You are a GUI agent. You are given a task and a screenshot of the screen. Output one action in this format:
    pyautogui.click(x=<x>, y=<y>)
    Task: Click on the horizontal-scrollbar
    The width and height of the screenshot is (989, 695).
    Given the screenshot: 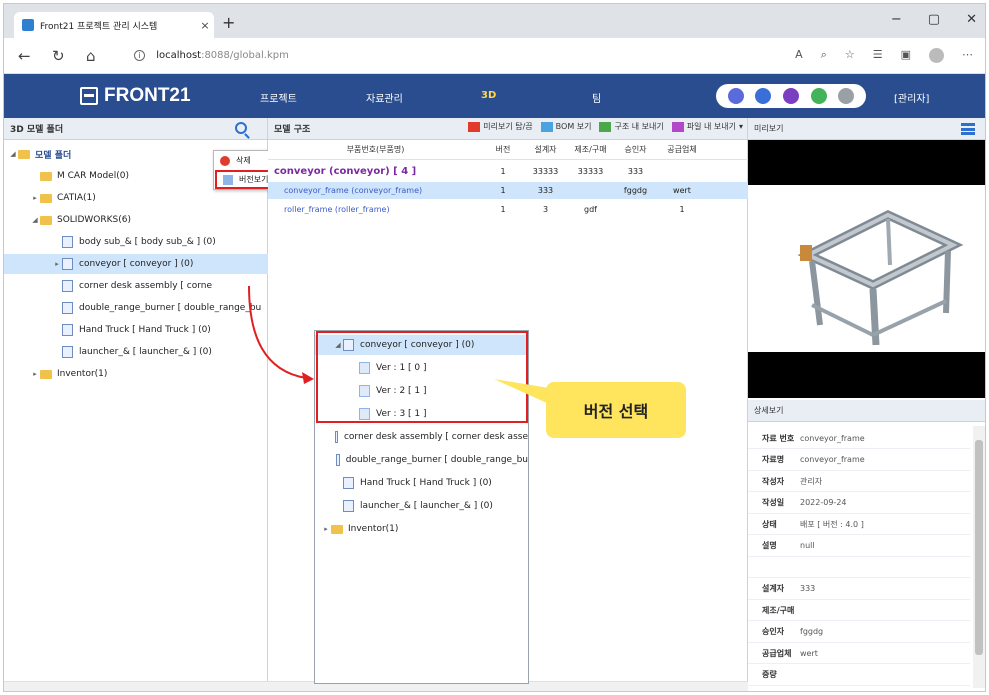 What is the action you would take?
    pyautogui.click(x=136, y=686)
    